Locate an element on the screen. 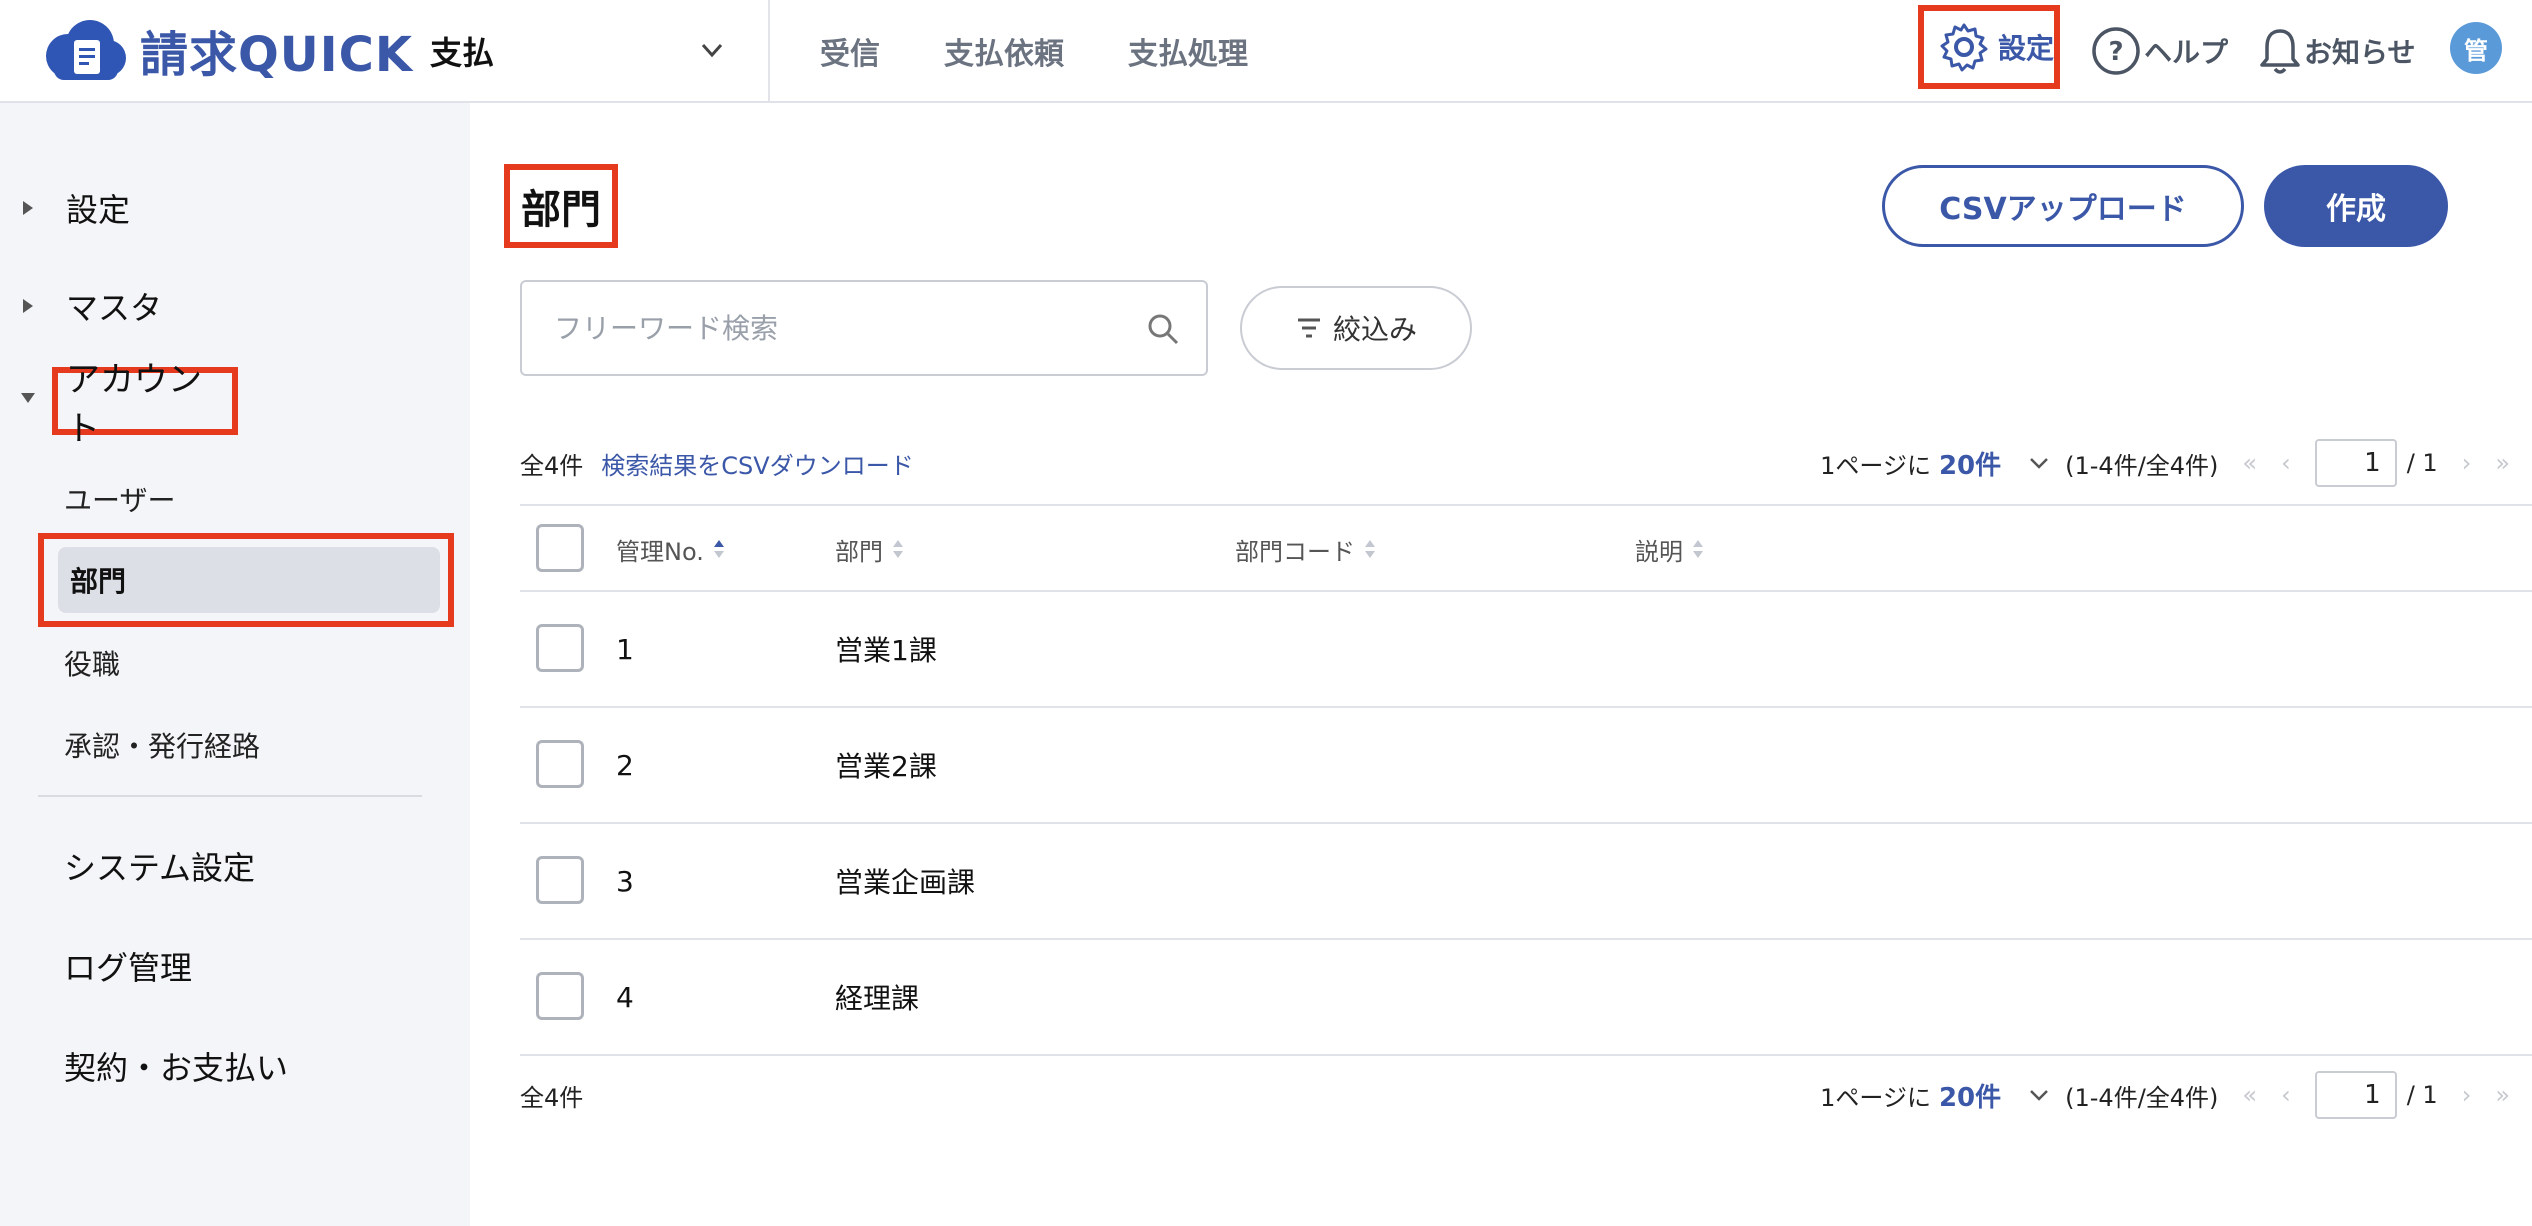 The width and height of the screenshot is (2532, 1226). sidebar-group-account: アカウント is located at coordinates (145, 404).